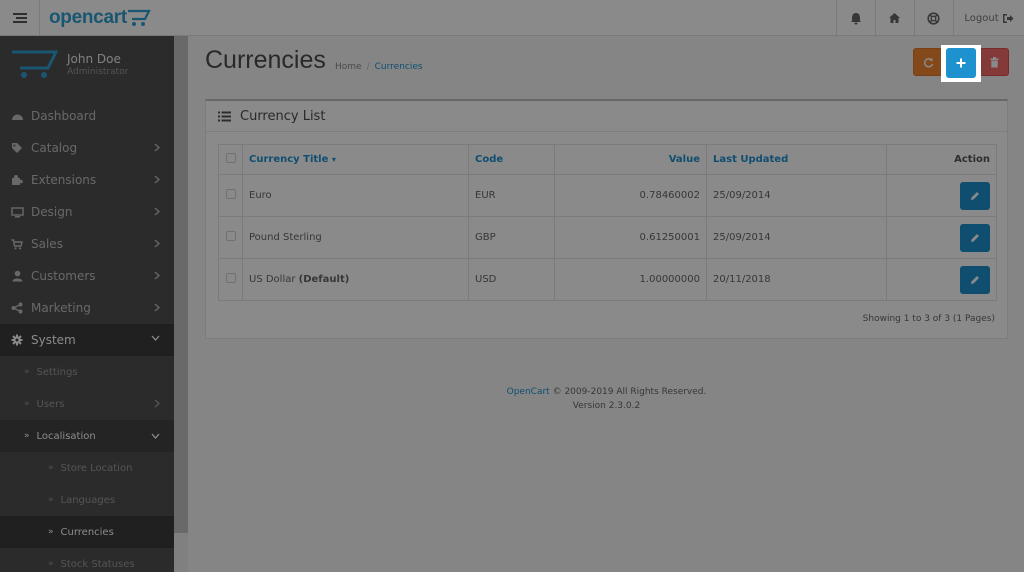 This screenshot has width=1024, height=572. Describe the element at coordinates (87, 148) in the screenshot. I see `sidebar-item-catalog: Catalog` at that location.